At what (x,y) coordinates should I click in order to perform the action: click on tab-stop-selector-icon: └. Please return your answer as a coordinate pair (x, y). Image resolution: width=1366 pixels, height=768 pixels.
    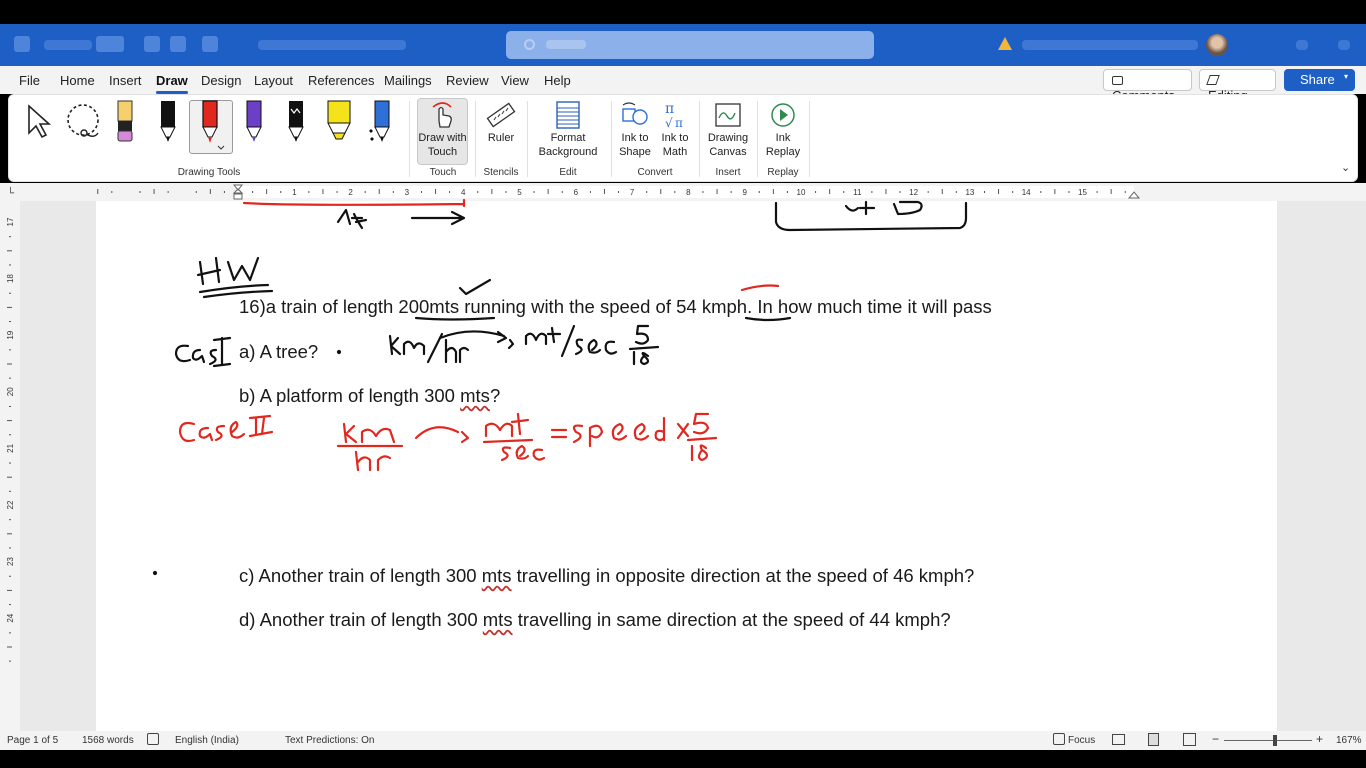
    Looking at the image, I should click on (11, 192).